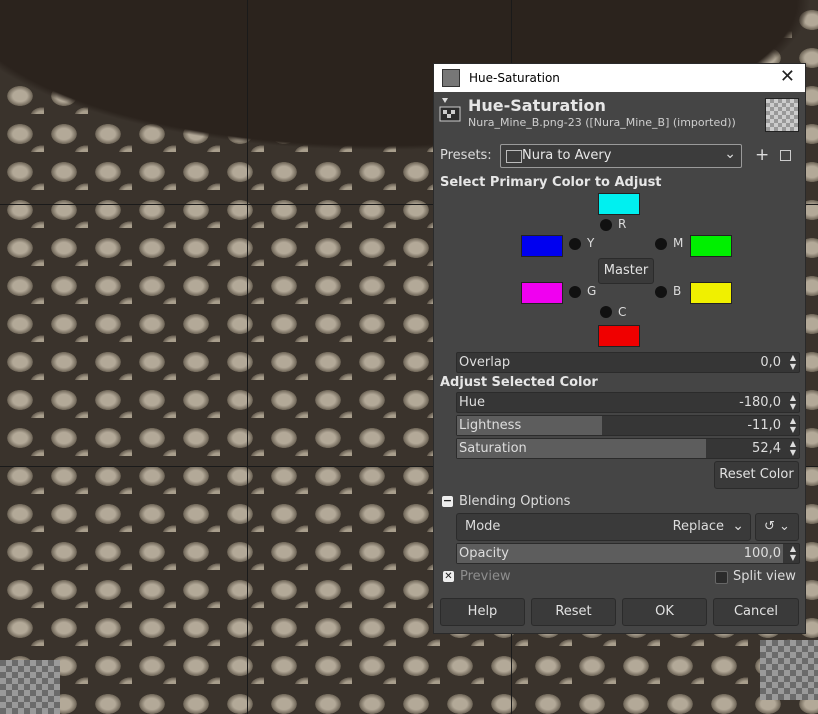  I want to click on lightness-value: -11,0, so click(764, 425).